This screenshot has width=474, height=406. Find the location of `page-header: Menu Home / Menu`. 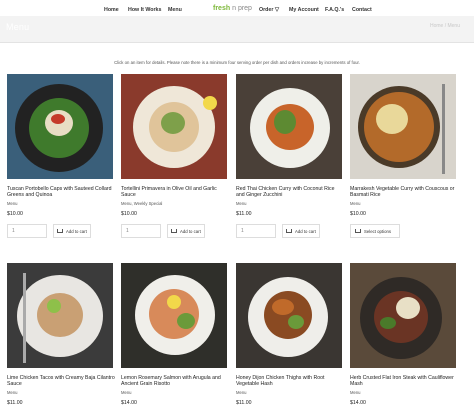

page-header: Menu Home / Menu is located at coordinates (237, 29).